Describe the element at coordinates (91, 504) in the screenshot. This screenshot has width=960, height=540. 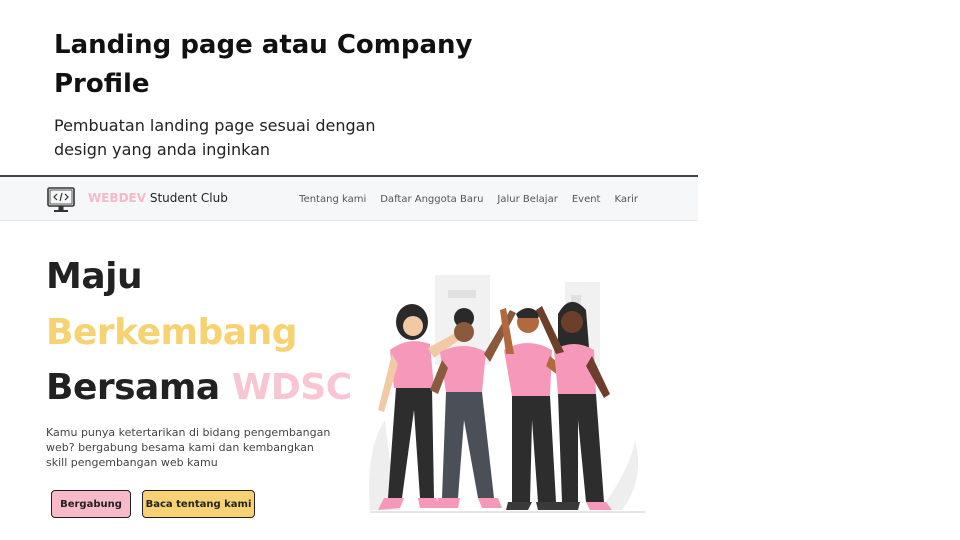
I see `join-button: Bergabung` at that location.